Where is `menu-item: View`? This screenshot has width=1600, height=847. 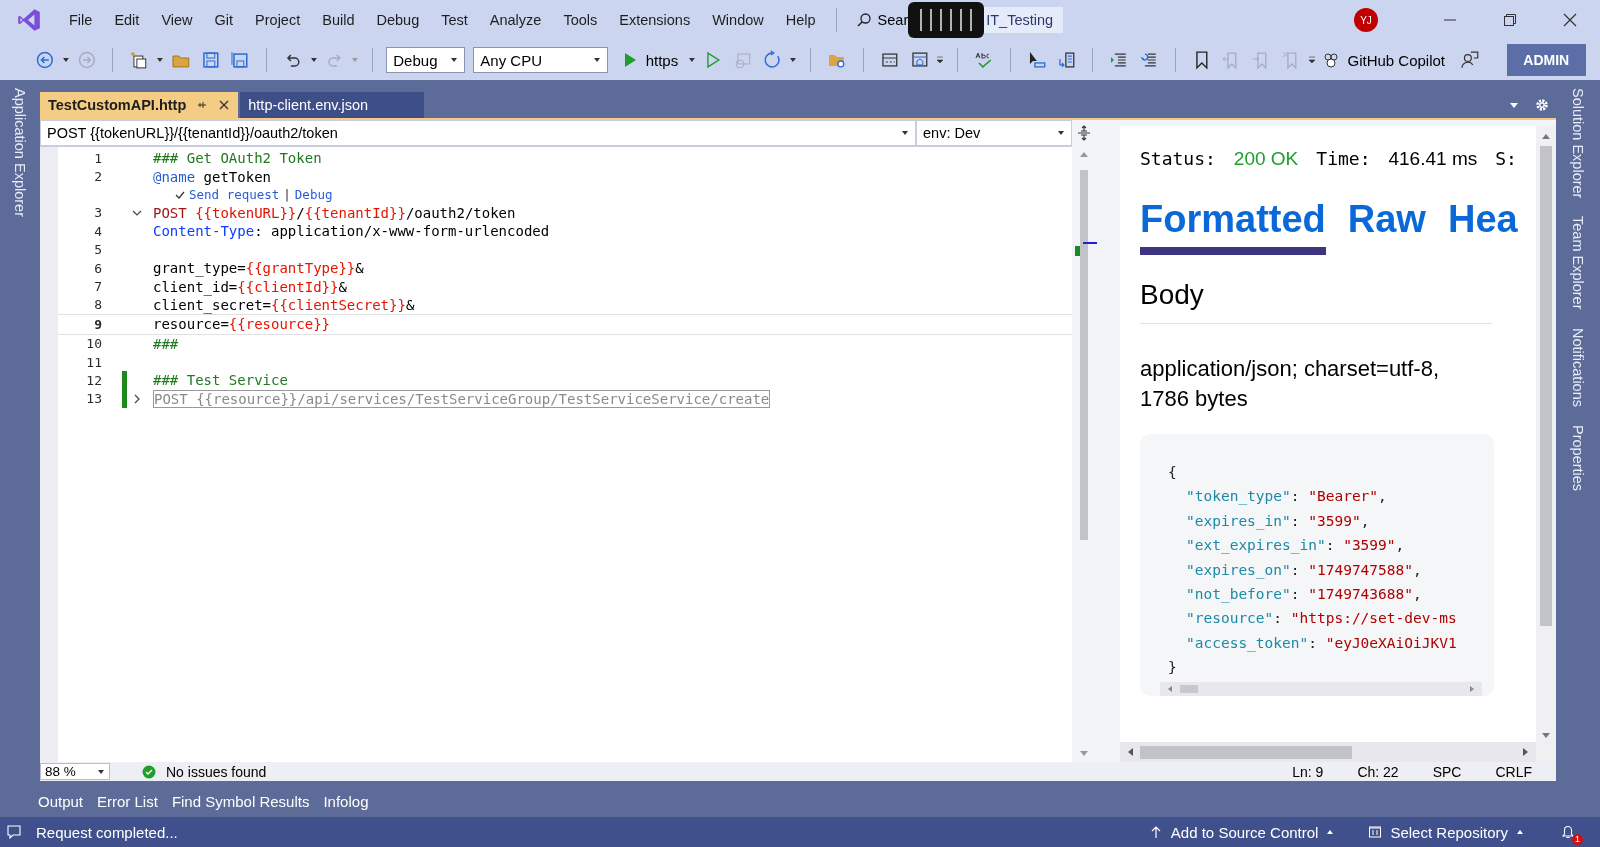 menu-item: View is located at coordinates (177, 20).